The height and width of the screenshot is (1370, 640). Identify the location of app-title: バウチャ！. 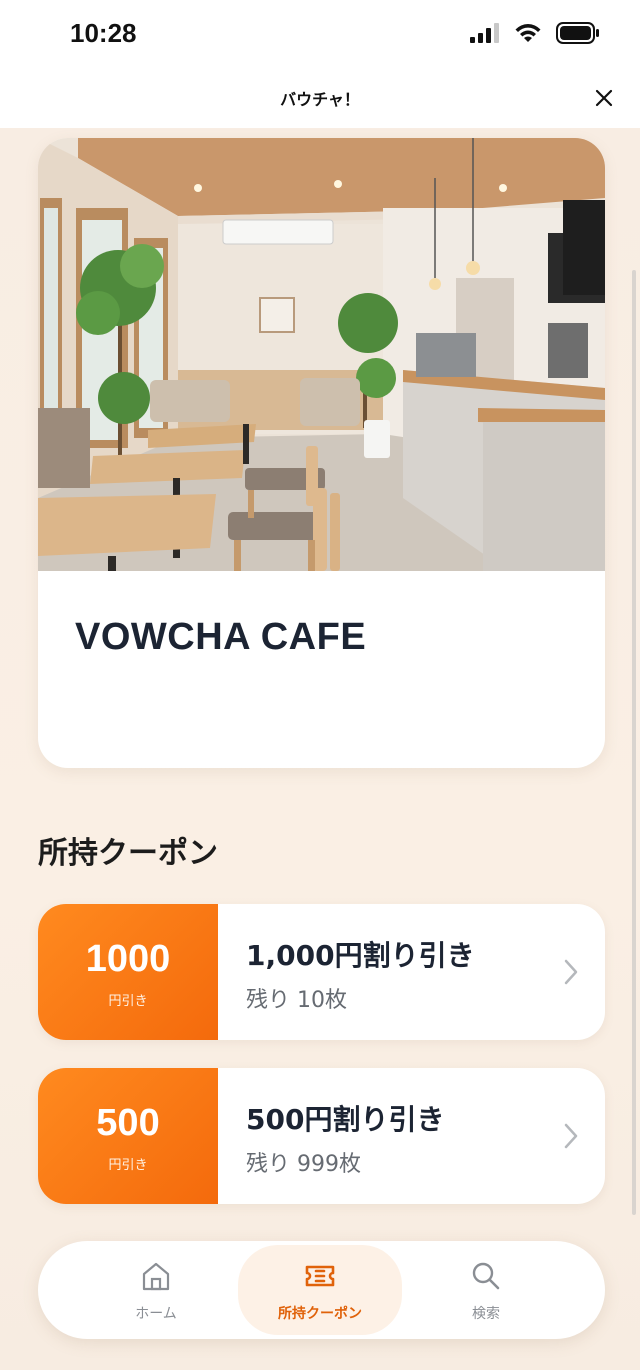
(320, 99).